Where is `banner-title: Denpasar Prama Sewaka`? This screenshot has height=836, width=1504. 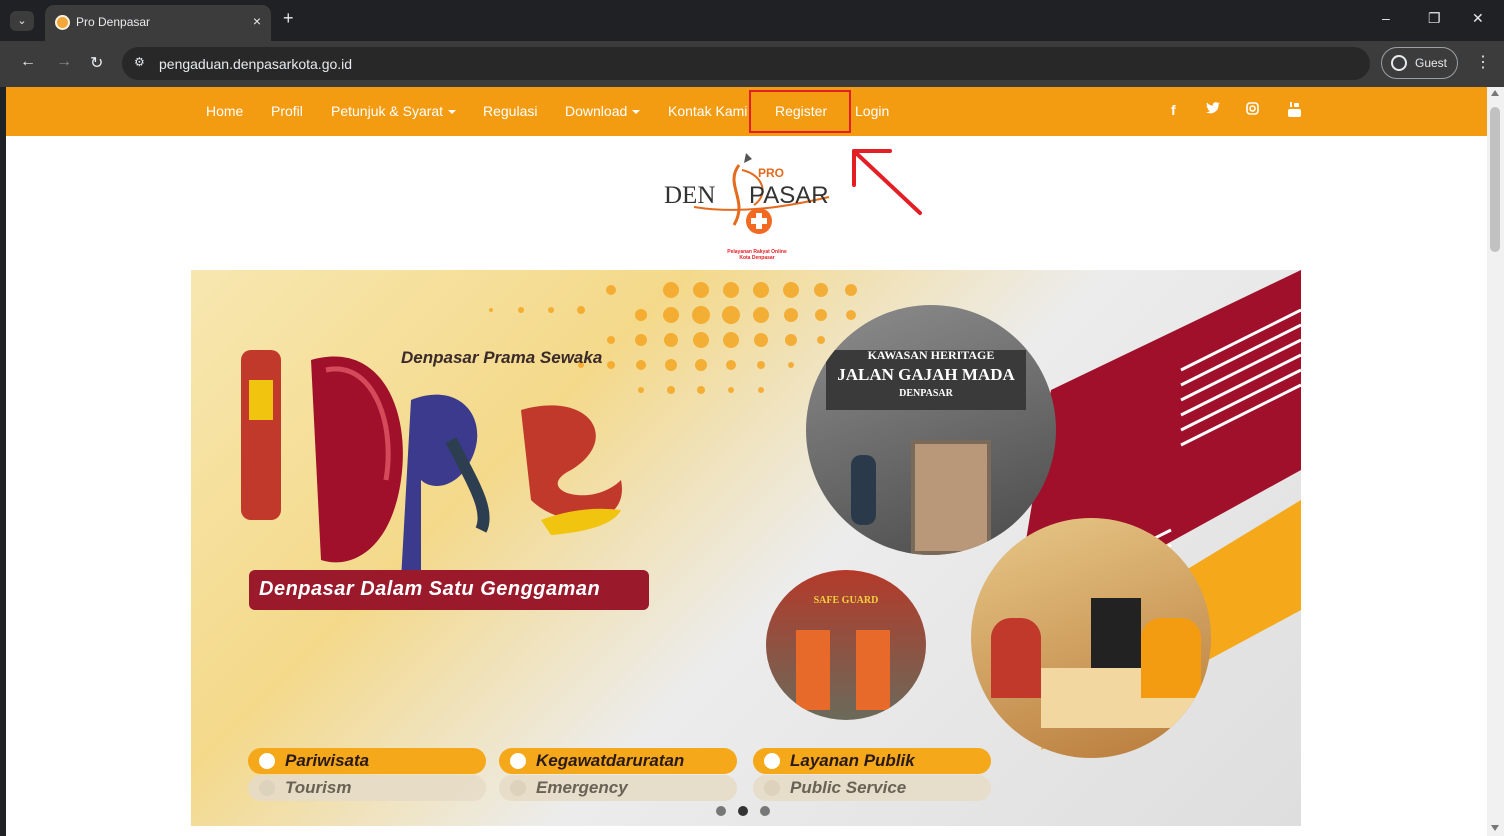
banner-title: Denpasar Prama Sewaka is located at coordinates (502, 357).